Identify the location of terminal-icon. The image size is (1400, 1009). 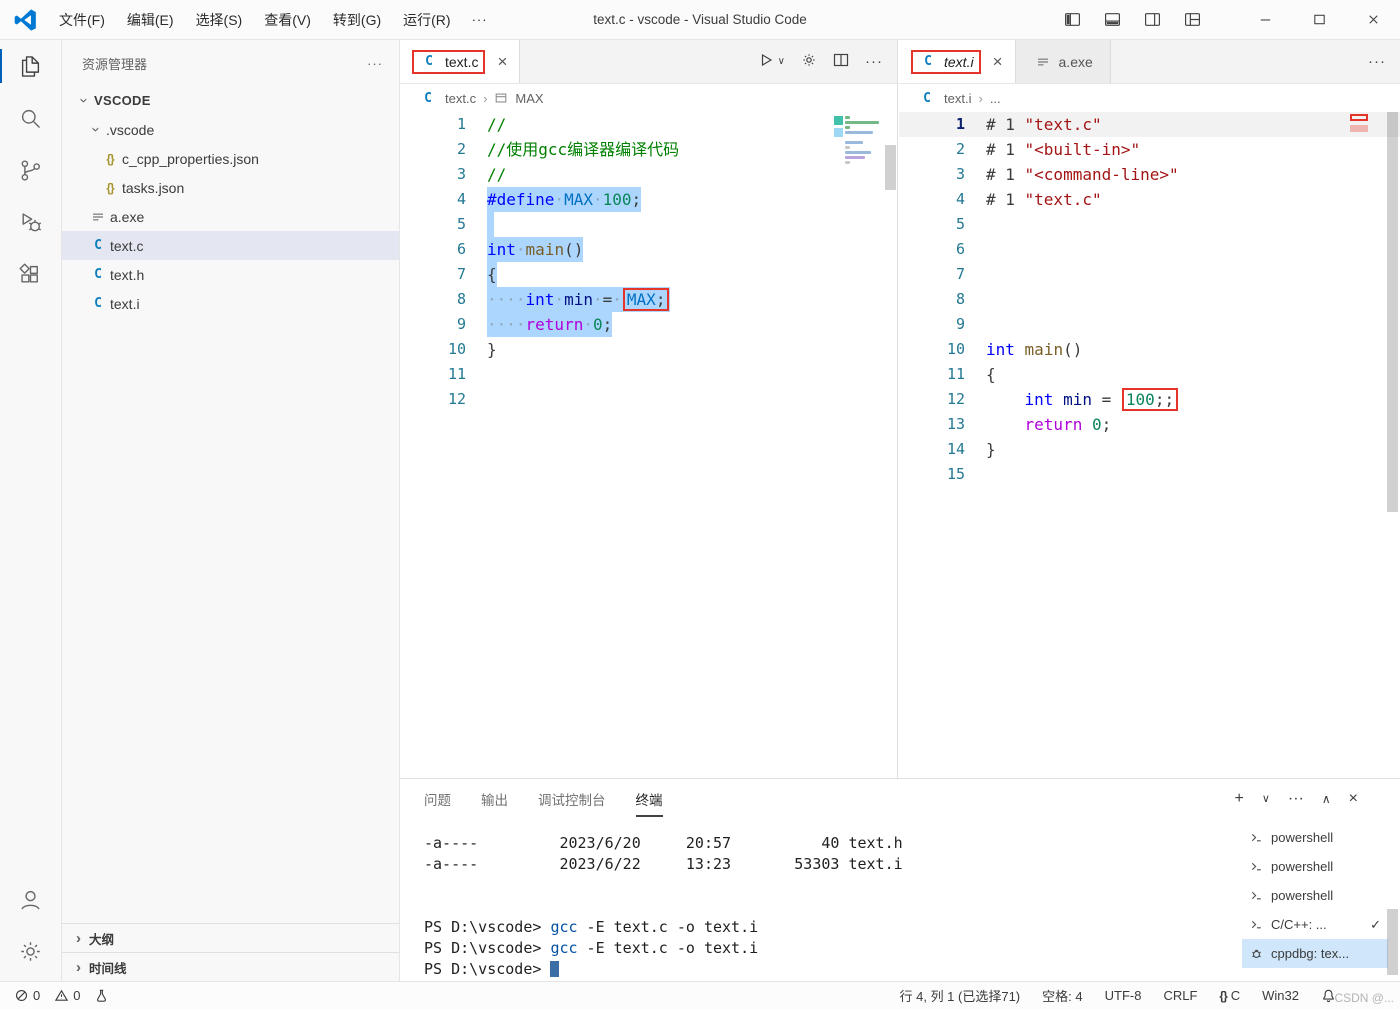
(1256, 924).